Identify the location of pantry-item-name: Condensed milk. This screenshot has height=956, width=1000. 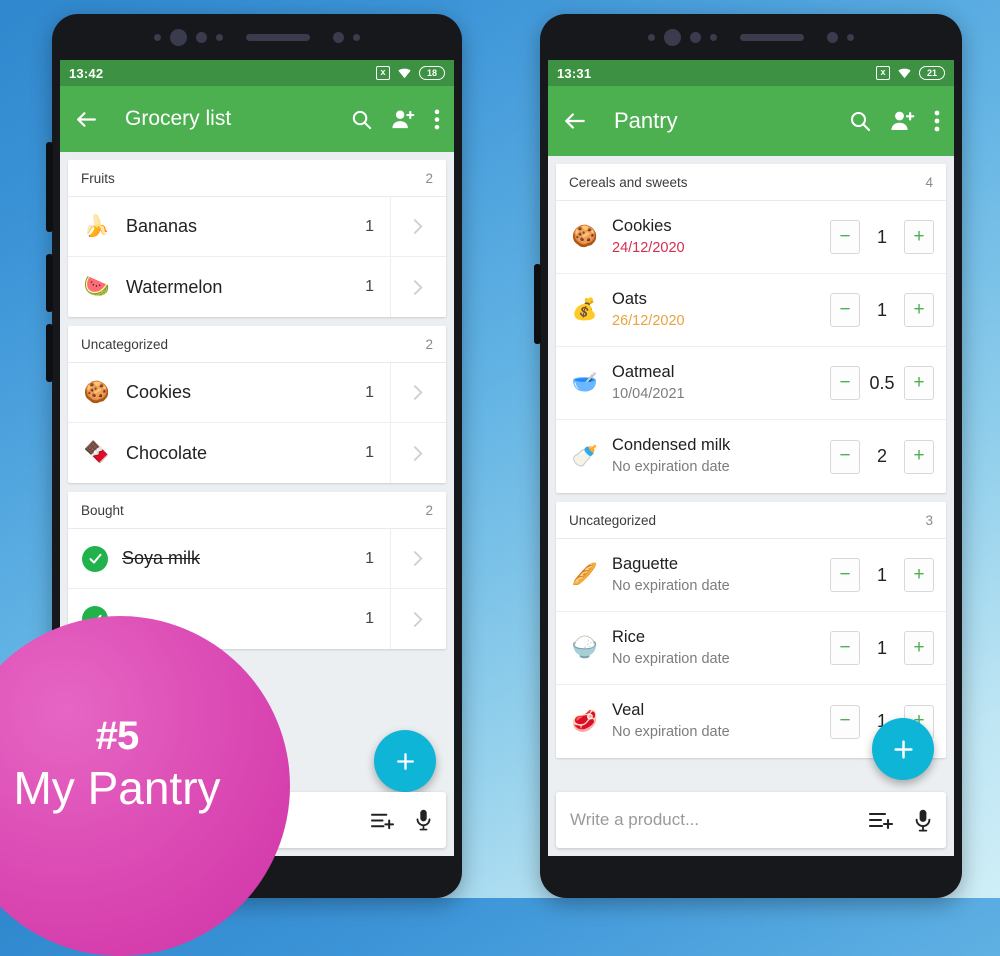
(671, 445).